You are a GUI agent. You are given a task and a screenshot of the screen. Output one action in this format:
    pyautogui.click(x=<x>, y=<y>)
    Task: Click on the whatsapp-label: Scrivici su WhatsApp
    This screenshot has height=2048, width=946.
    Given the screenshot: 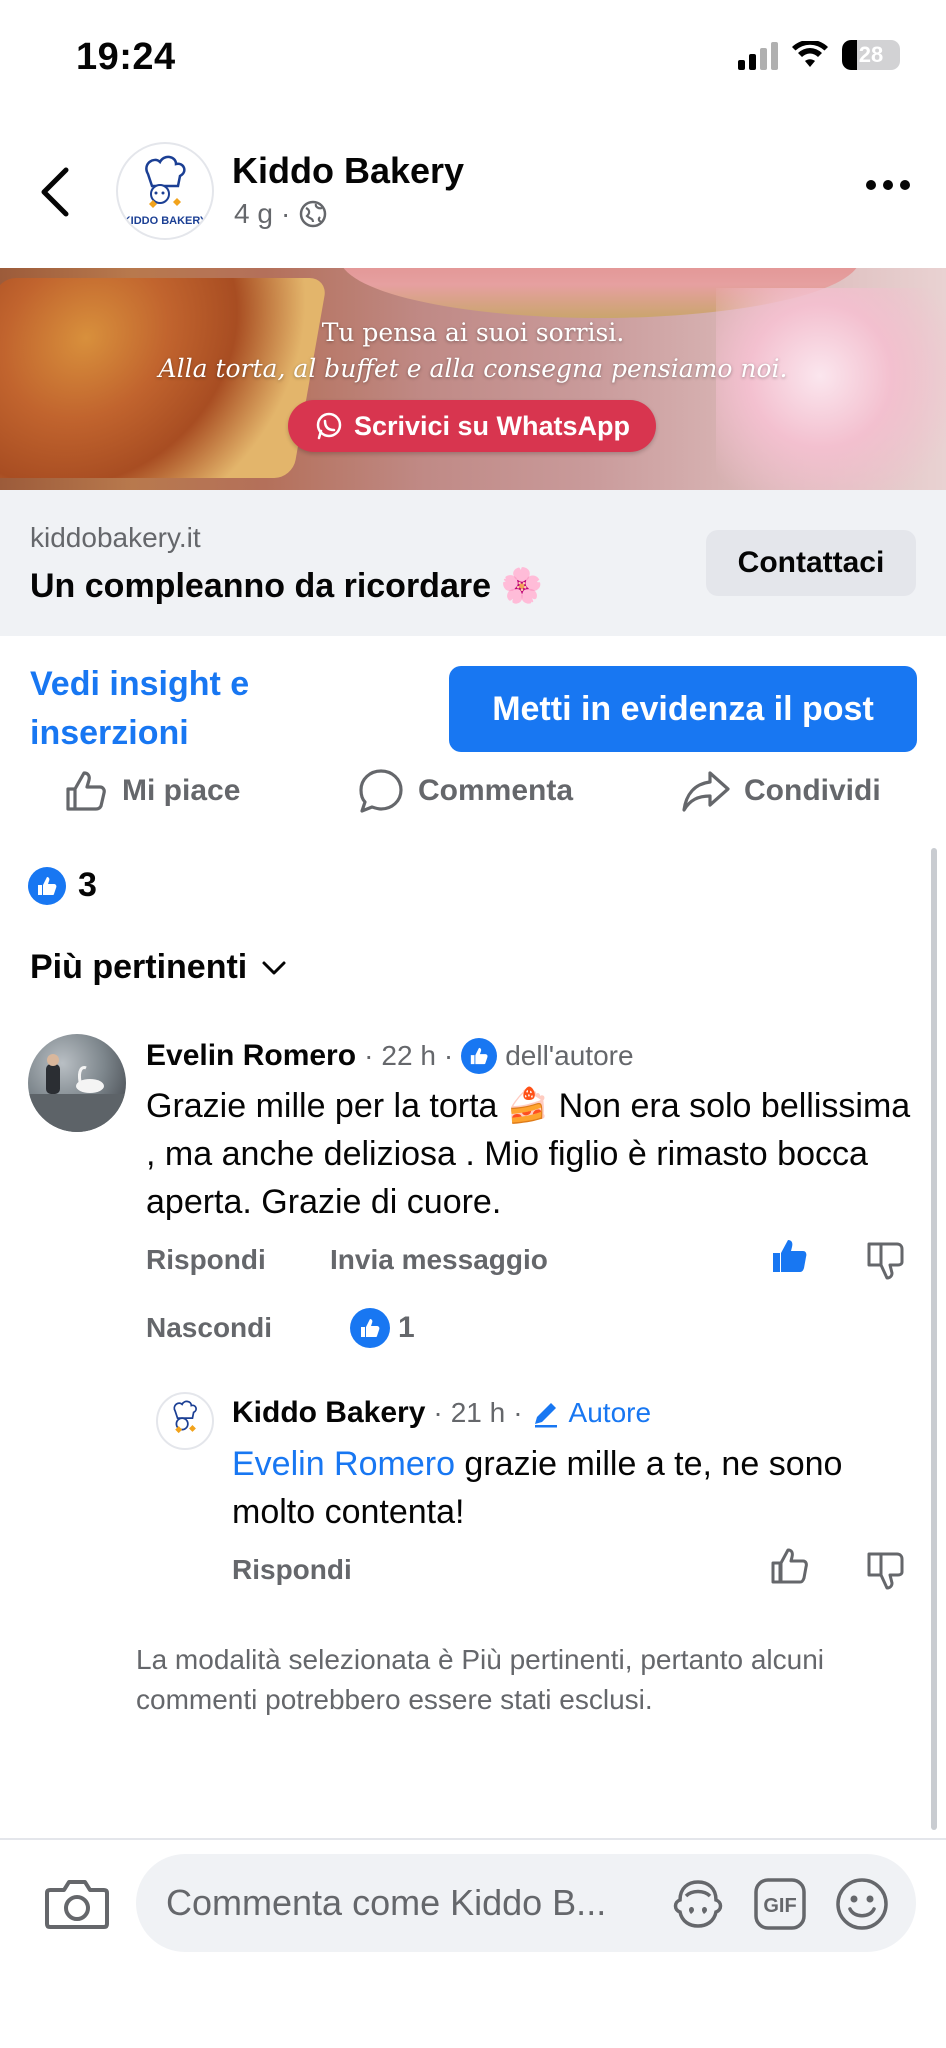 What is the action you would take?
    pyautogui.click(x=492, y=425)
    